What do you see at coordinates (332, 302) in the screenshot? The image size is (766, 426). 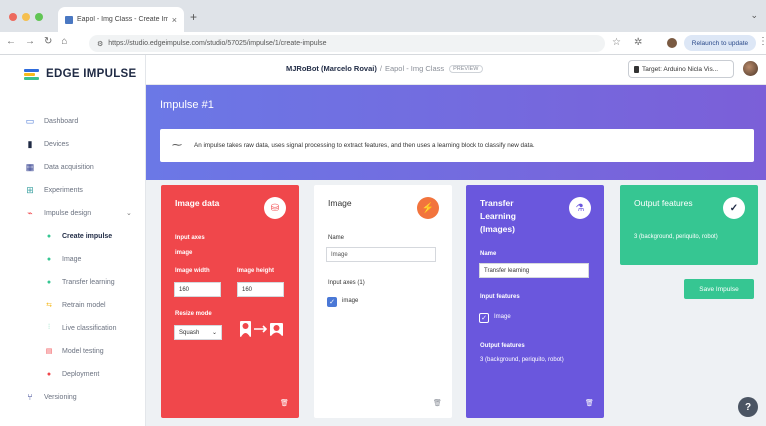 I see `image-axis-checkbox: ✓` at bounding box center [332, 302].